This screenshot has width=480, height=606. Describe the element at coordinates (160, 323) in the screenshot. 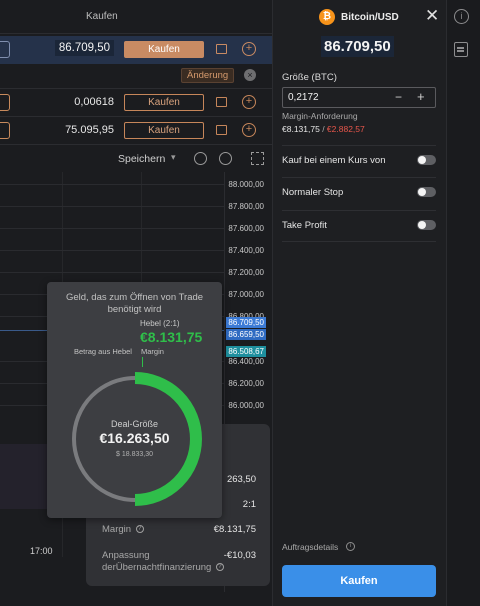

I see `leverage-label: Hebel (2:1)` at that location.